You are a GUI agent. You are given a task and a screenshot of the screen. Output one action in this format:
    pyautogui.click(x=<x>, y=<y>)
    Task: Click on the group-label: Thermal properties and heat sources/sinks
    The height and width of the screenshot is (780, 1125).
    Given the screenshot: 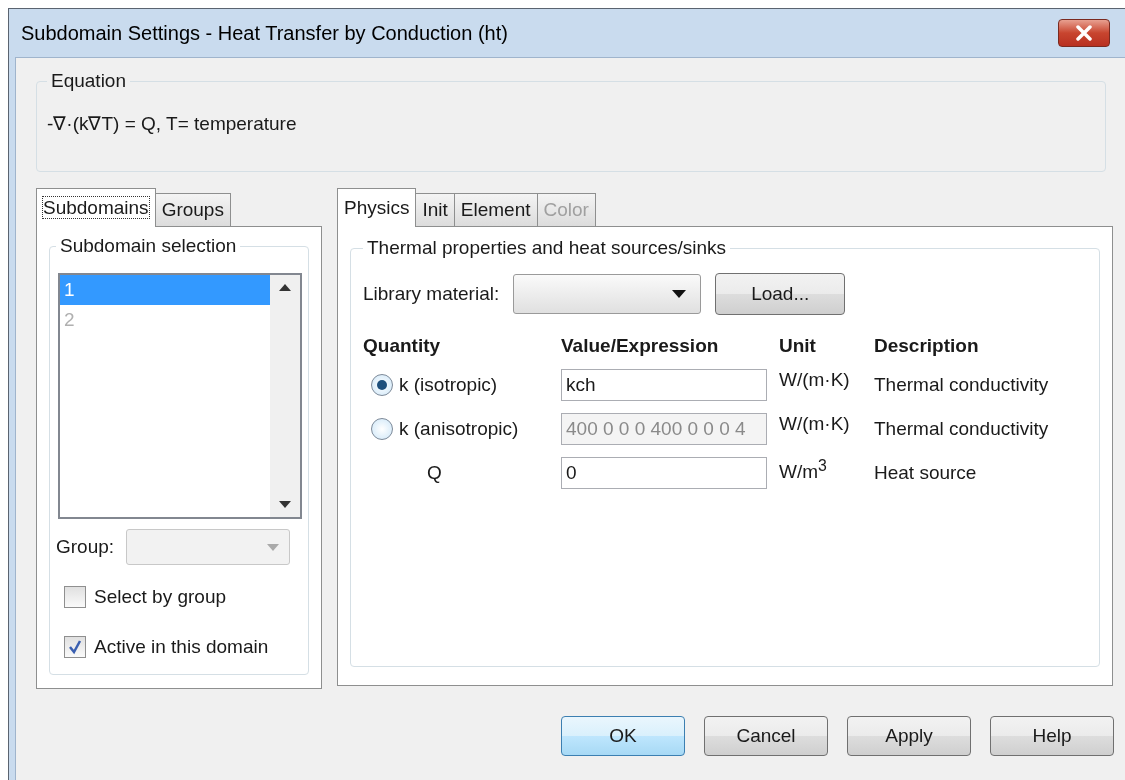 What is the action you would take?
    pyautogui.click(x=547, y=248)
    